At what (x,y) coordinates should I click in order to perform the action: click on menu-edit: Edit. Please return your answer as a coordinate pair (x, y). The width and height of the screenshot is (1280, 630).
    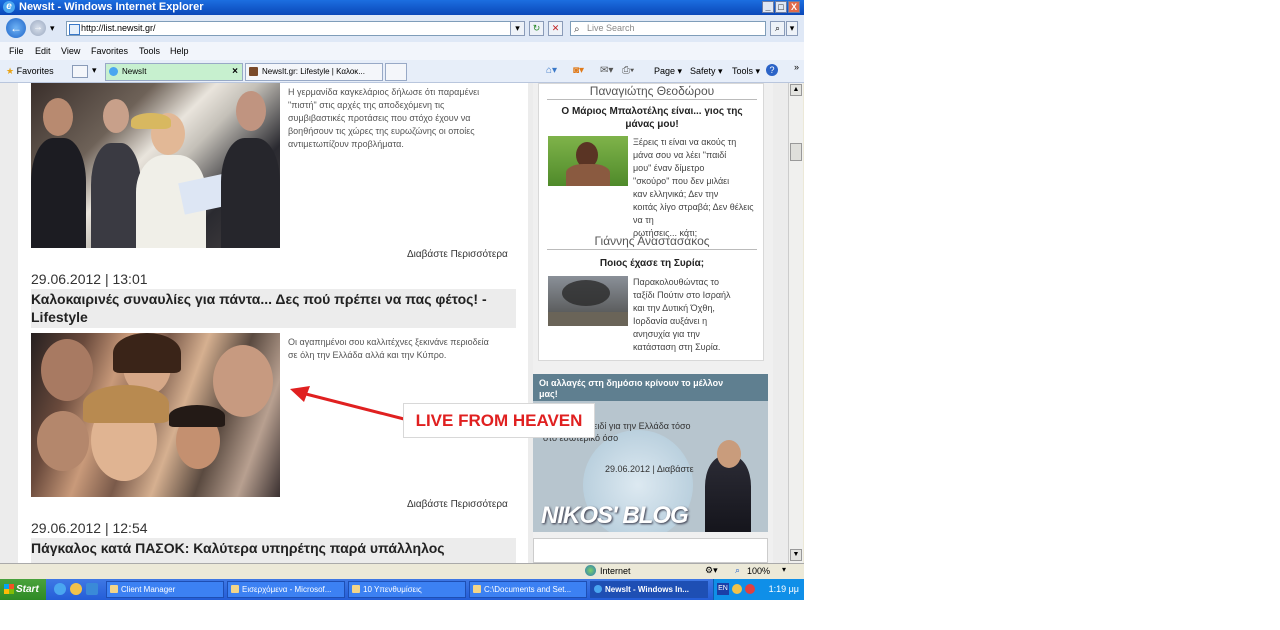
    Looking at the image, I should click on (43, 51).